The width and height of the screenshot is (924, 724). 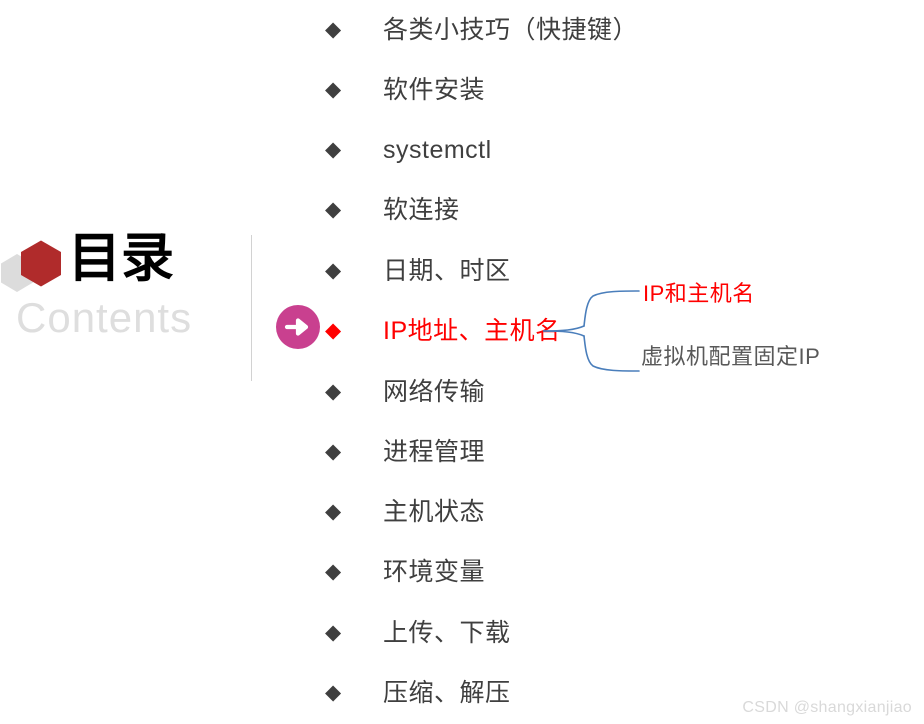 I want to click on brace-arm-upper, so click(x=611, y=308).